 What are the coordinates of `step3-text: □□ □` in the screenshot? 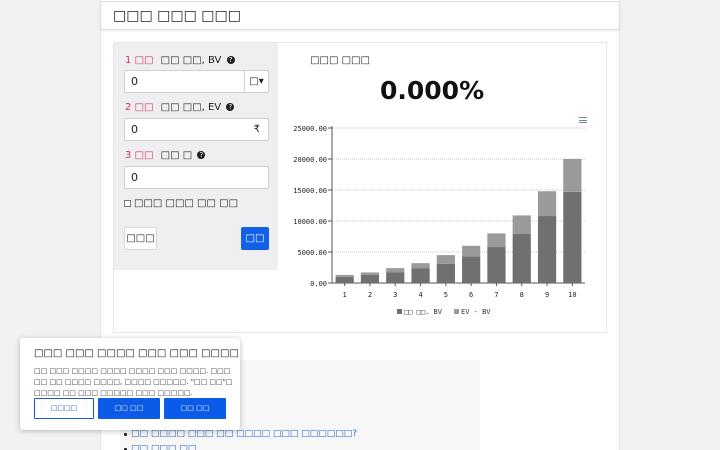 It's located at (176, 155).